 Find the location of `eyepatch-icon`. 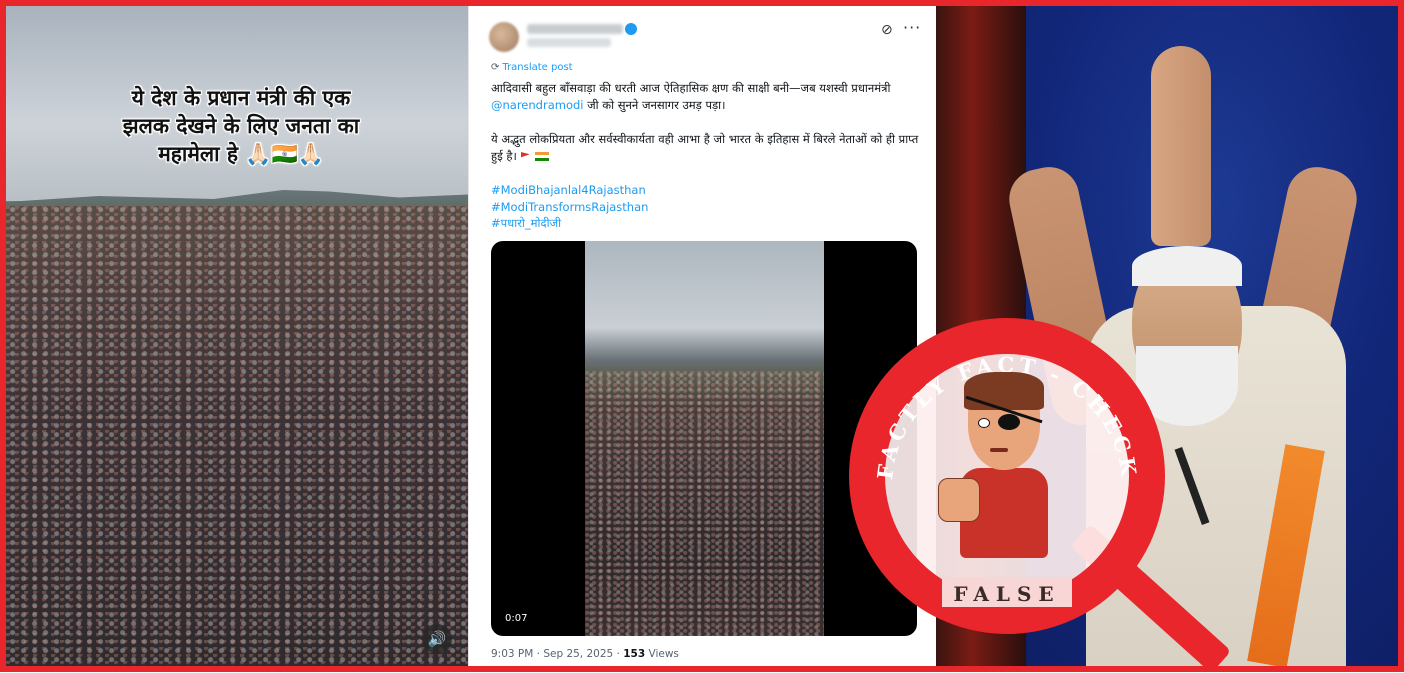

eyepatch-icon is located at coordinates (1009, 422).